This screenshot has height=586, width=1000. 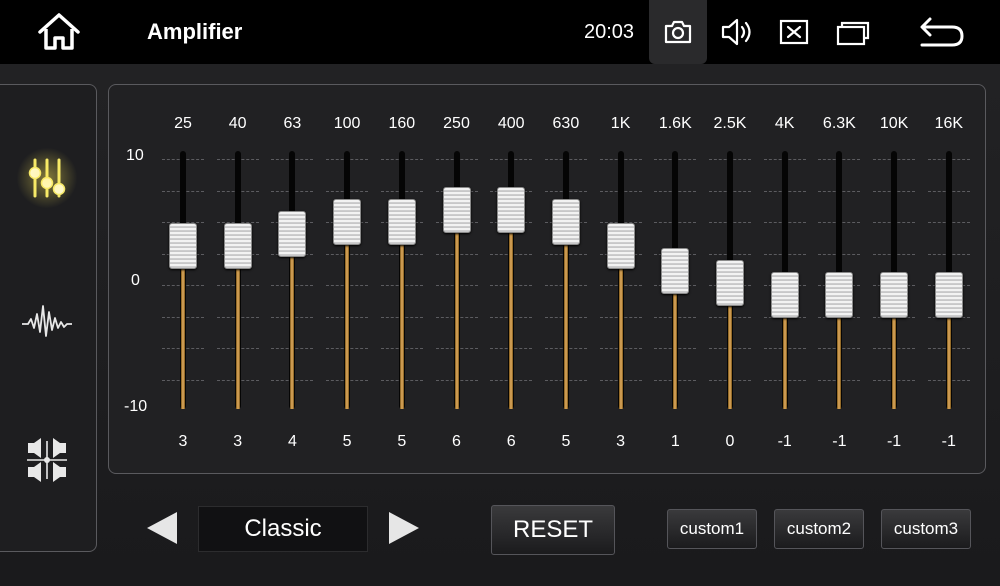 I want to click on custom3-button: custom3, so click(x=926, y=529).